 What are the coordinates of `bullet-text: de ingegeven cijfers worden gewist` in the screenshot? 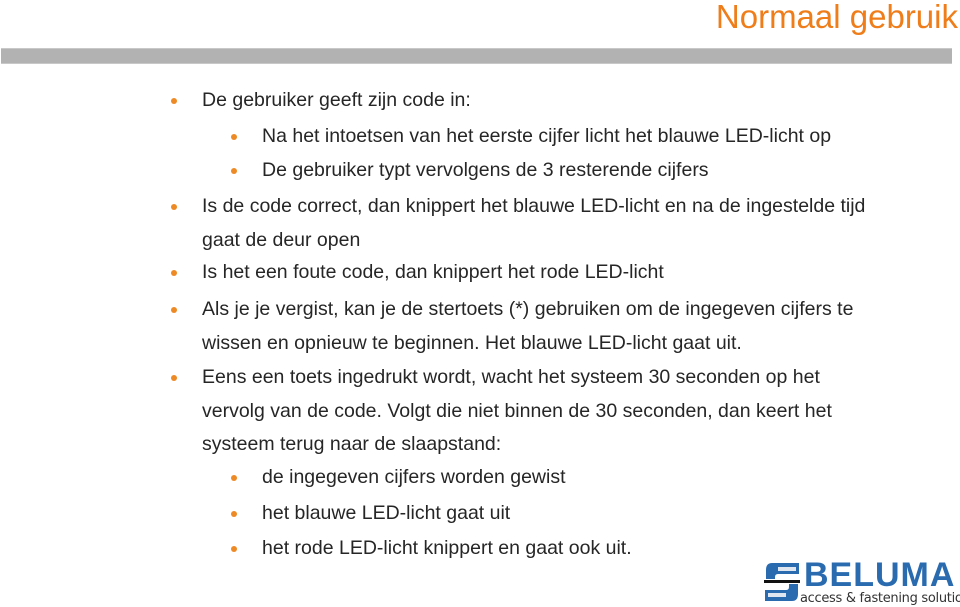 It's located at (414, 477).